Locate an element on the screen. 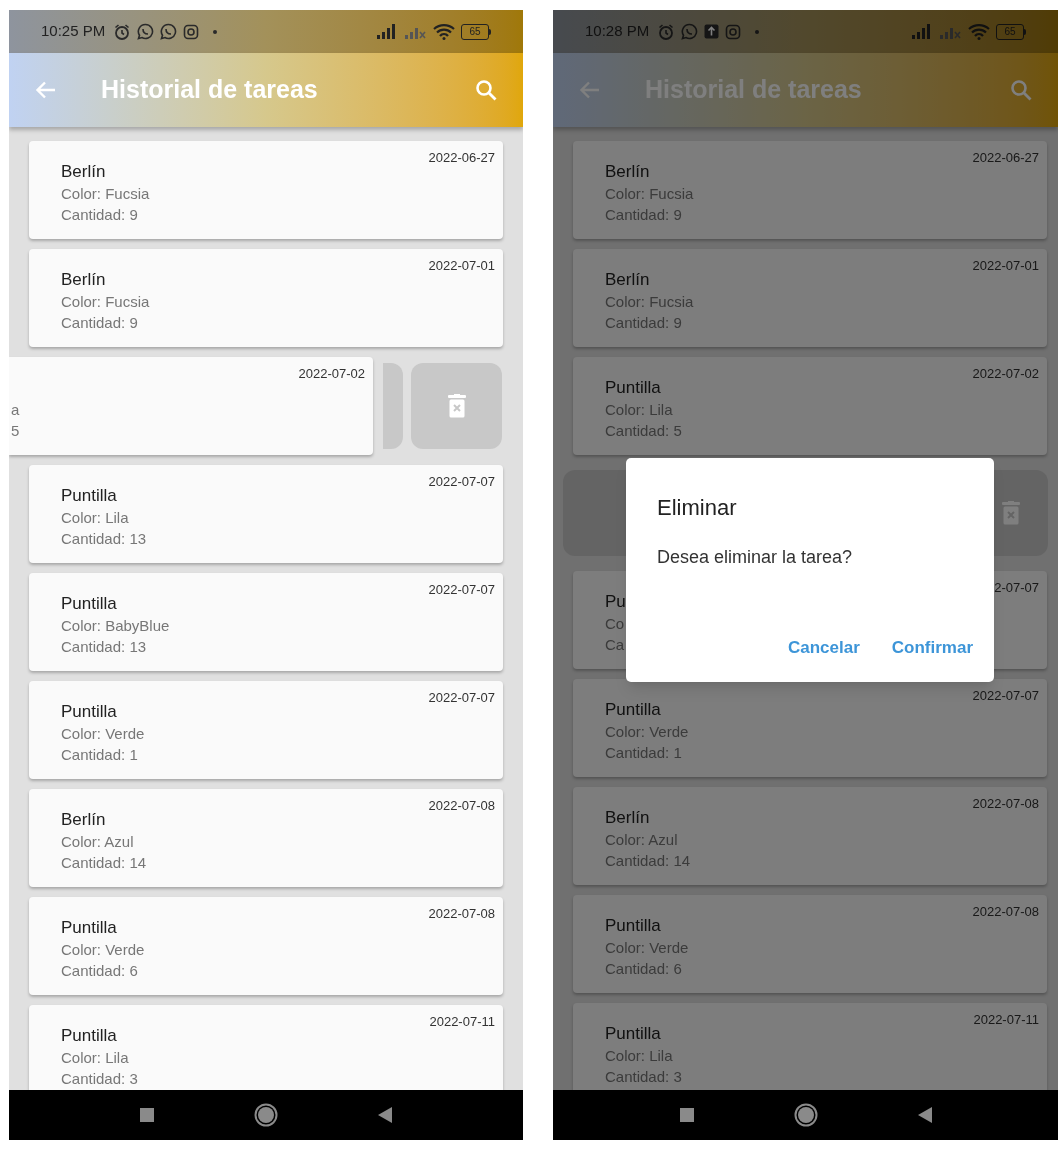 Image resolution: width=1058 pixels, height=1149 pixels. task-card: 2022-07-02 Puntilla Color: Lila Cantidad: 5 is located at coordinates (810, 406).